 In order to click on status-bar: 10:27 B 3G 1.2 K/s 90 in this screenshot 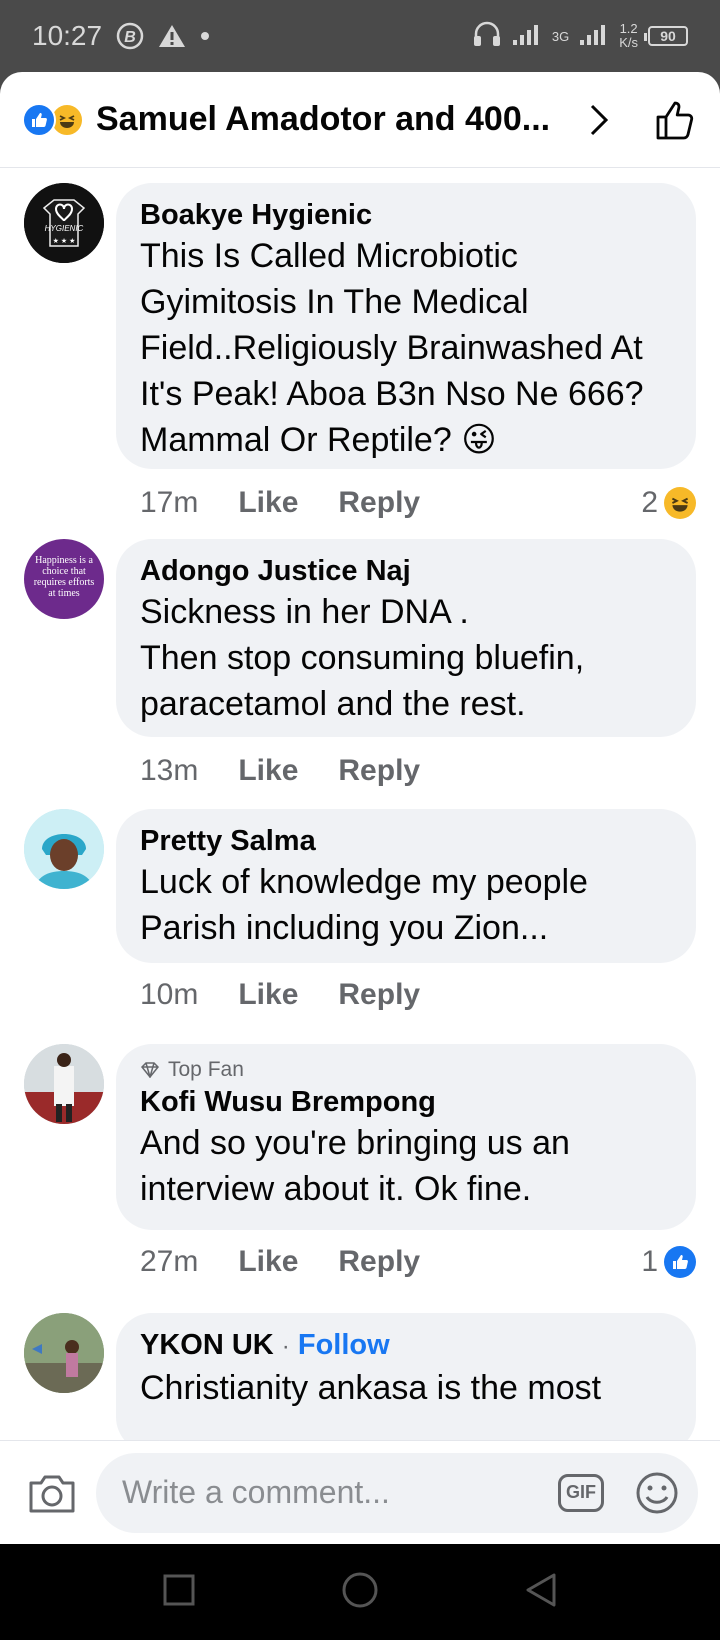, I will do `click(360, 36)`.